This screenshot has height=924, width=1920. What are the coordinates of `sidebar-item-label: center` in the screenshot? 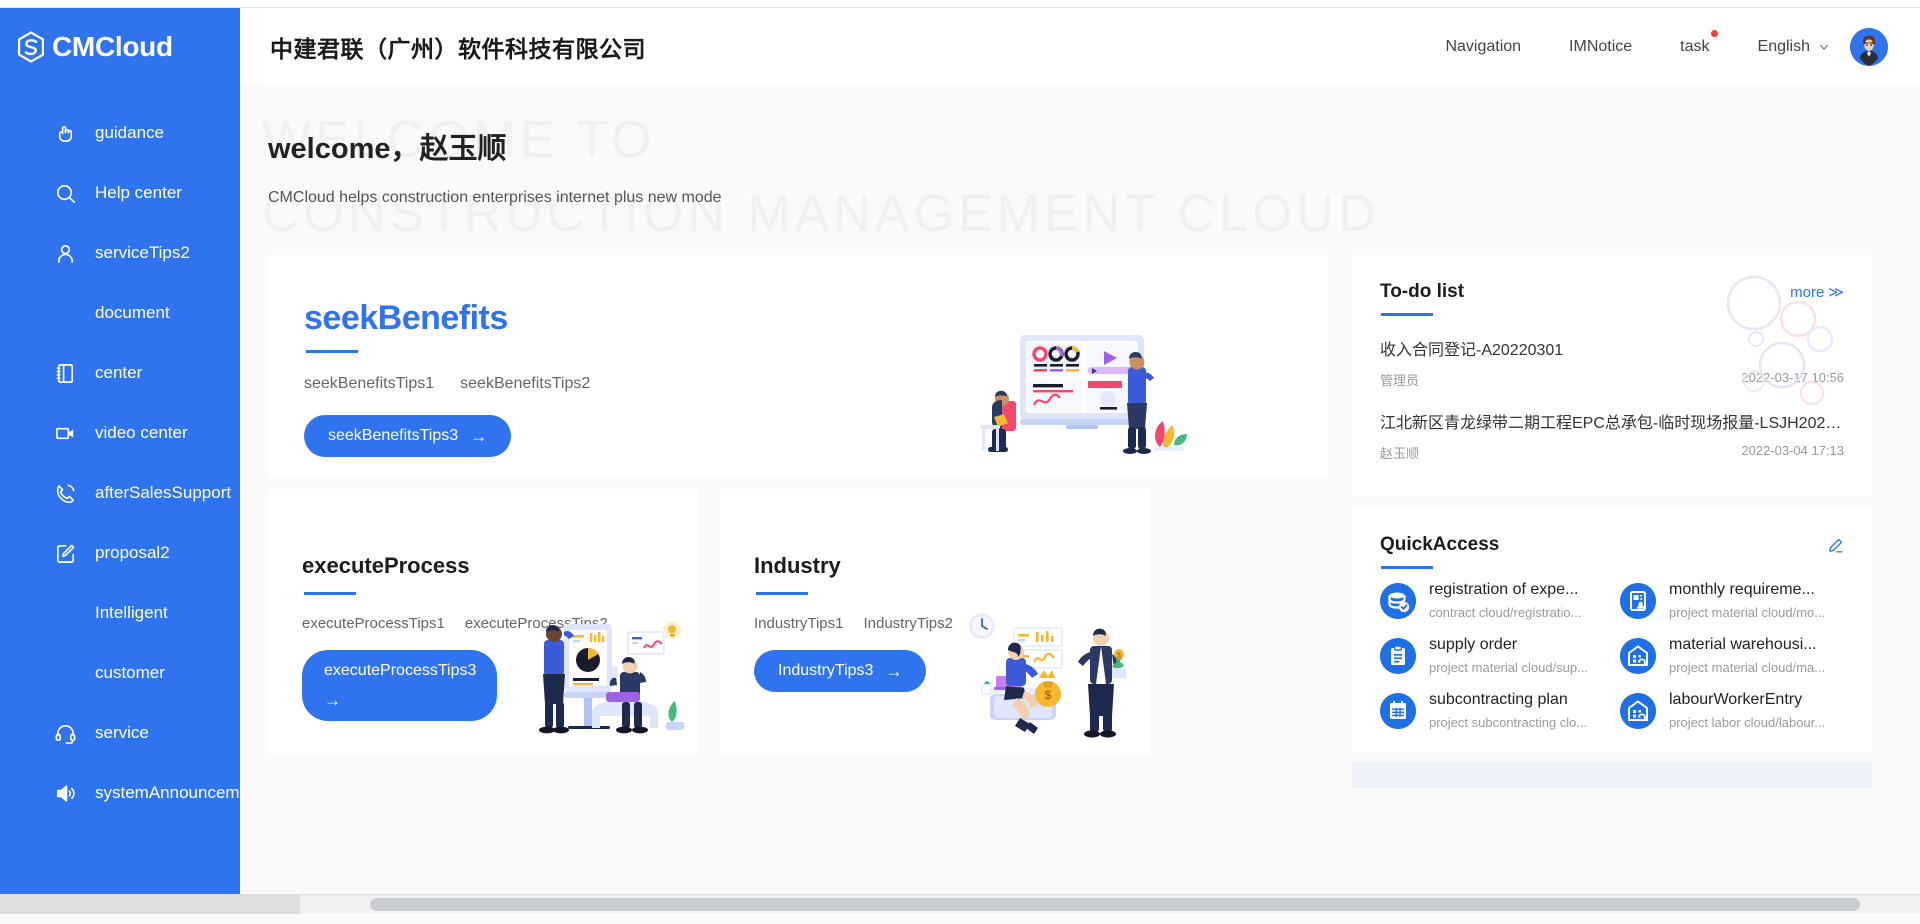 It's located at (119, 372).